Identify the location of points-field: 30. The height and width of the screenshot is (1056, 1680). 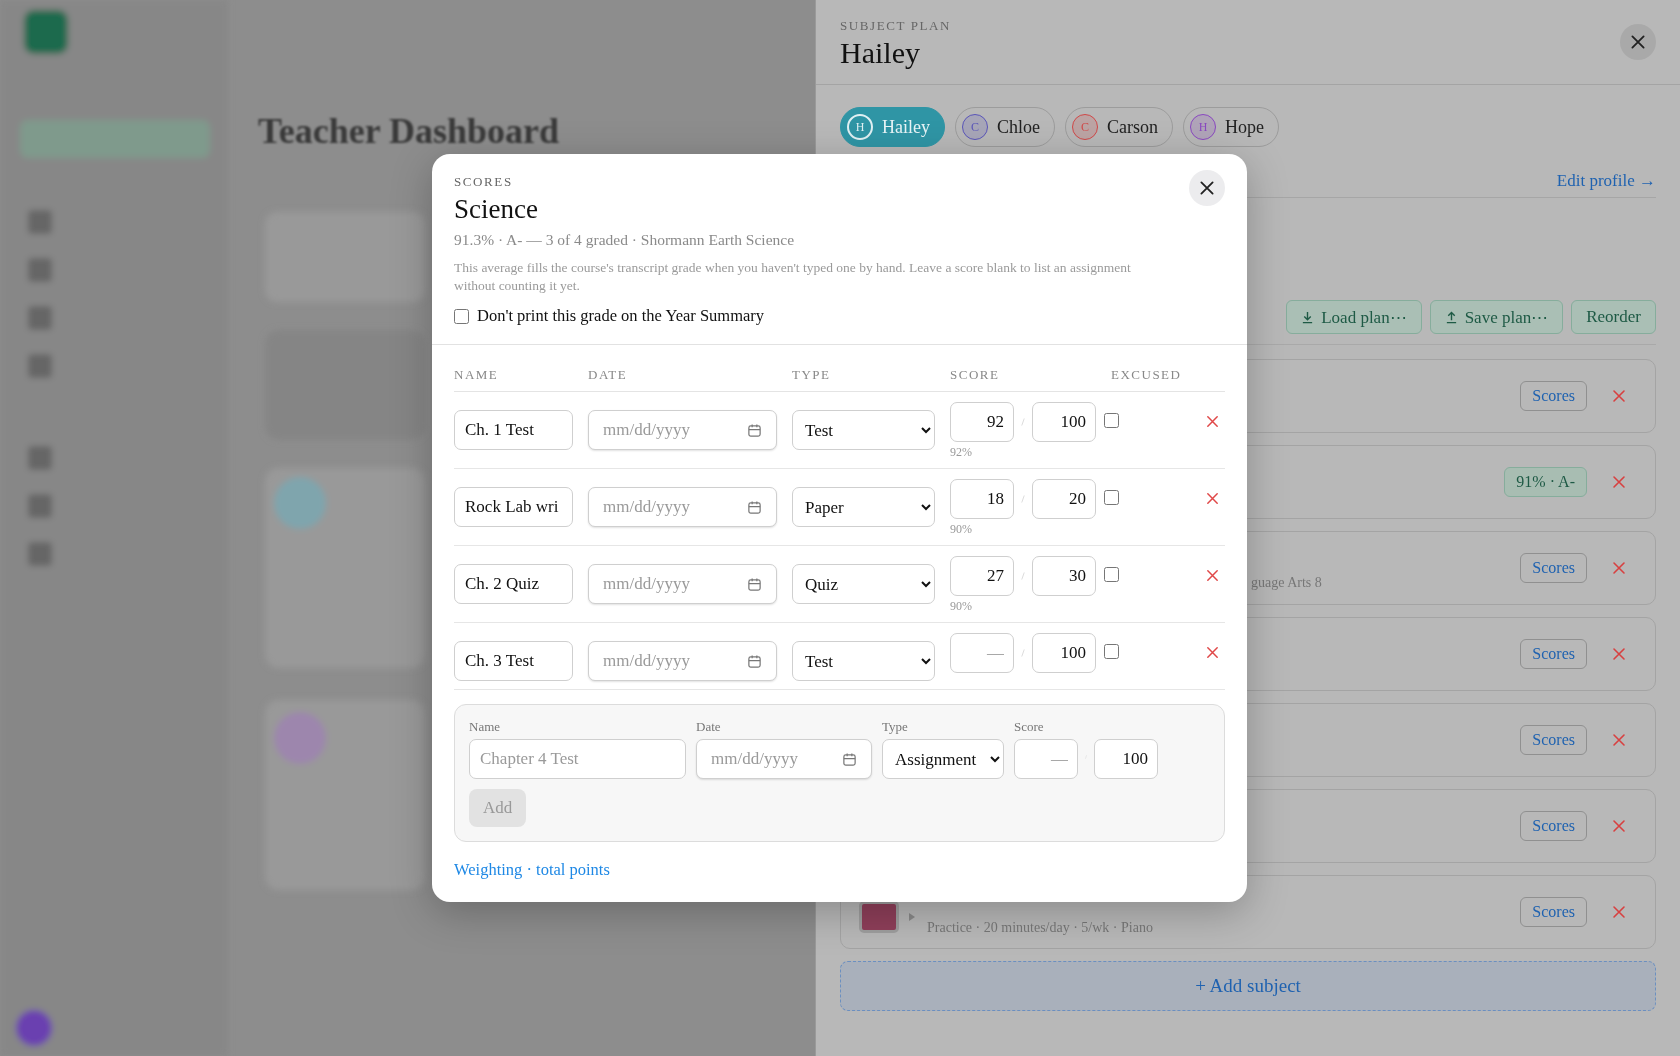
(1064, 576).